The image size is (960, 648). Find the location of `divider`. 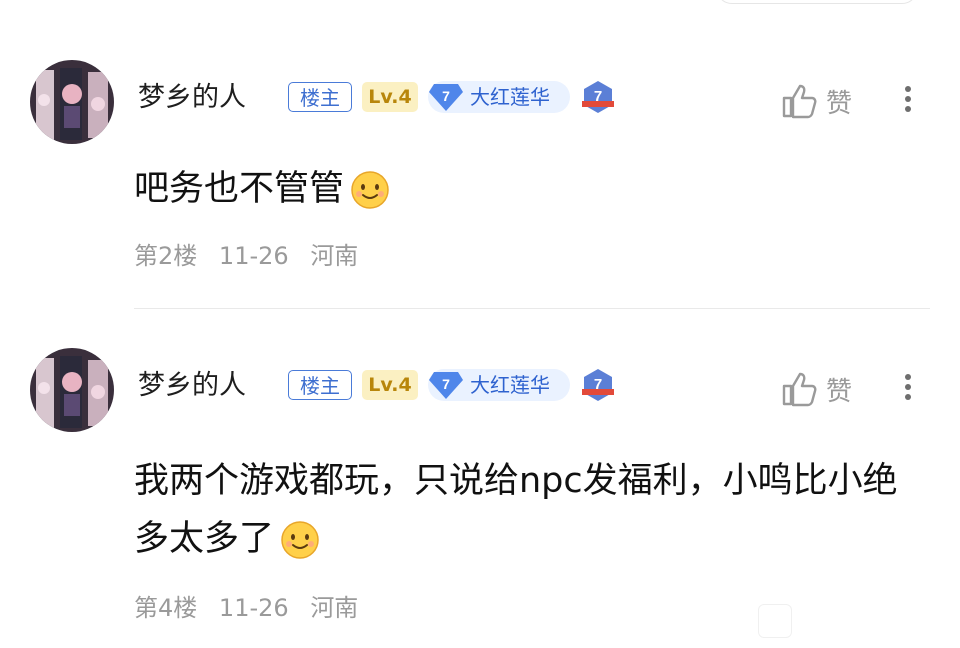

divider is located at coordinates (532, 308).